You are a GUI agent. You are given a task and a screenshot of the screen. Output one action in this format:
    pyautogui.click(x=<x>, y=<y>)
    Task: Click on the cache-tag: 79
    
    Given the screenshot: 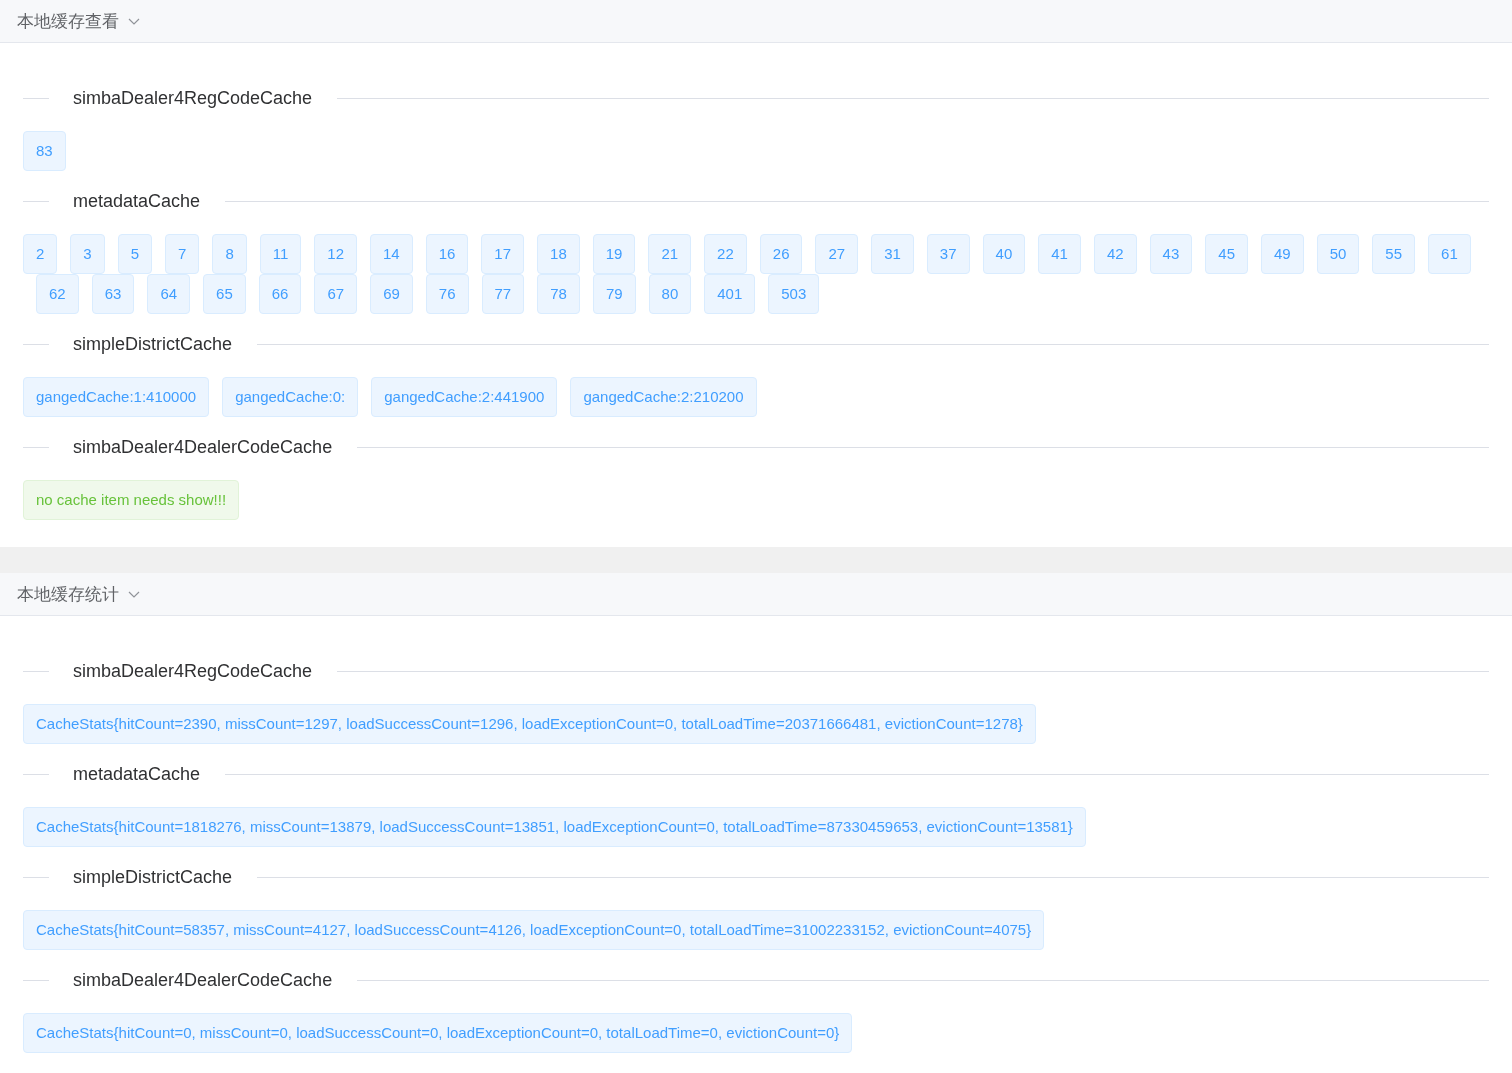 What is the action you would take?
    pyautogui.click(x=614, y=294)
    